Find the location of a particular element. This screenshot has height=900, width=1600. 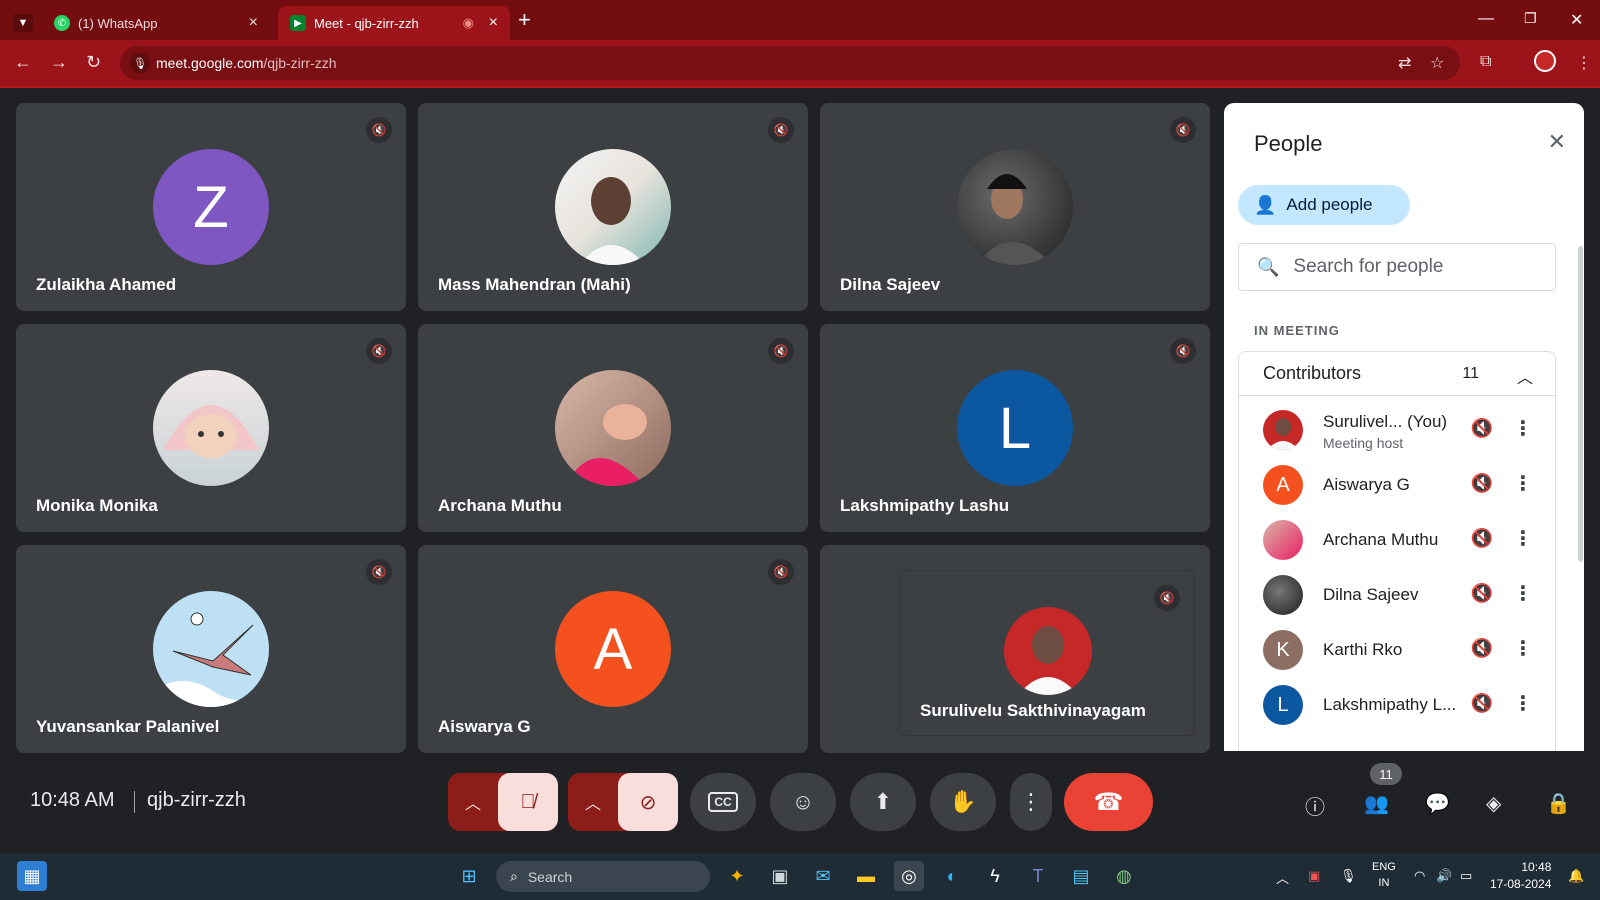

audio-options-button: ︿ is located at coordinates (473, 802).